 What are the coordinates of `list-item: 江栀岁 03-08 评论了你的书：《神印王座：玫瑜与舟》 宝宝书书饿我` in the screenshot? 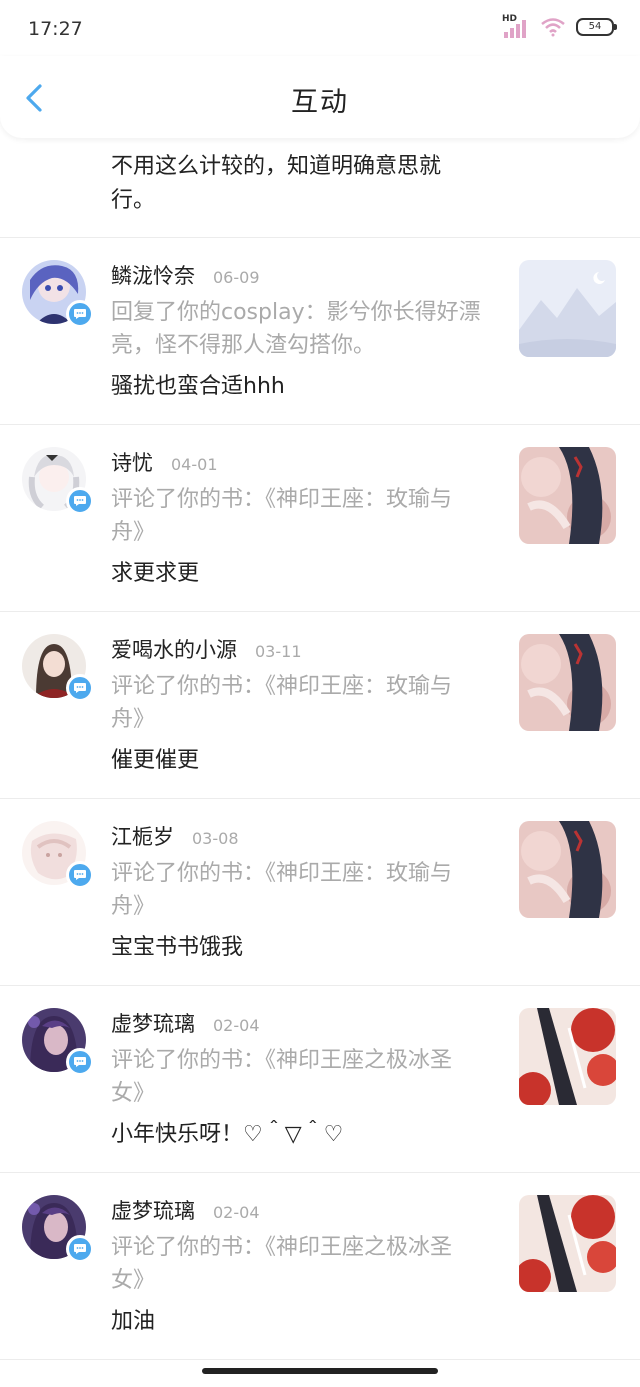 It's located at (320, 892).